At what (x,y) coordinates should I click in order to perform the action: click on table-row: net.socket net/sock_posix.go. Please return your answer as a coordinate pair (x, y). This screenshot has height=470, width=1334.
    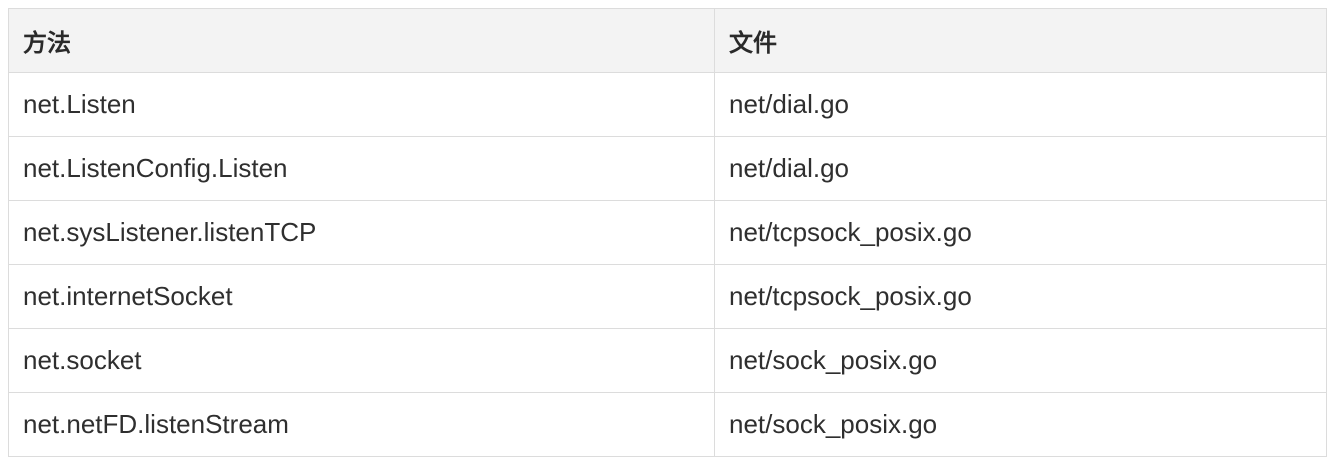
    Looking at the image, I should click on (667, 360).